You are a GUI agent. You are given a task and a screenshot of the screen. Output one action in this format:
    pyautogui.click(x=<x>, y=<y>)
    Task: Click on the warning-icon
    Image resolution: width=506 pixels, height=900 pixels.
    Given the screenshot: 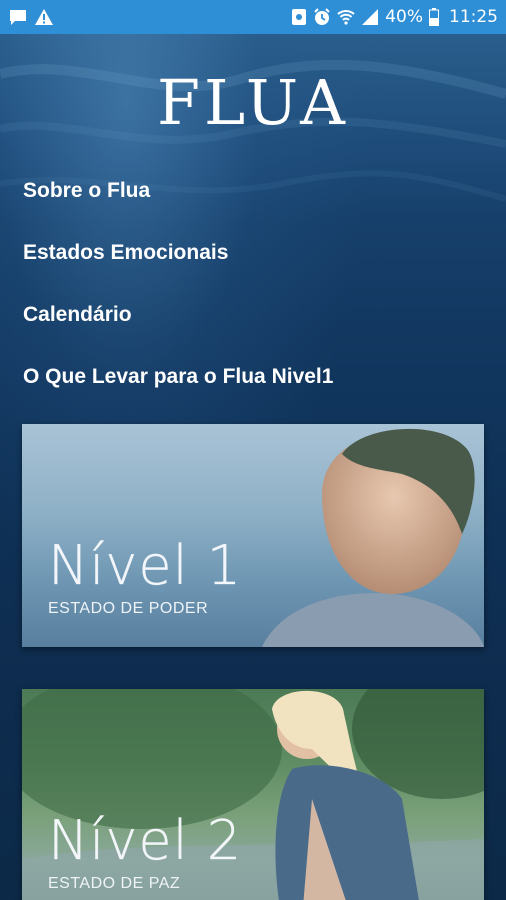 What is the action you would take?
    pyautogui.click(x=44, y=17)
    